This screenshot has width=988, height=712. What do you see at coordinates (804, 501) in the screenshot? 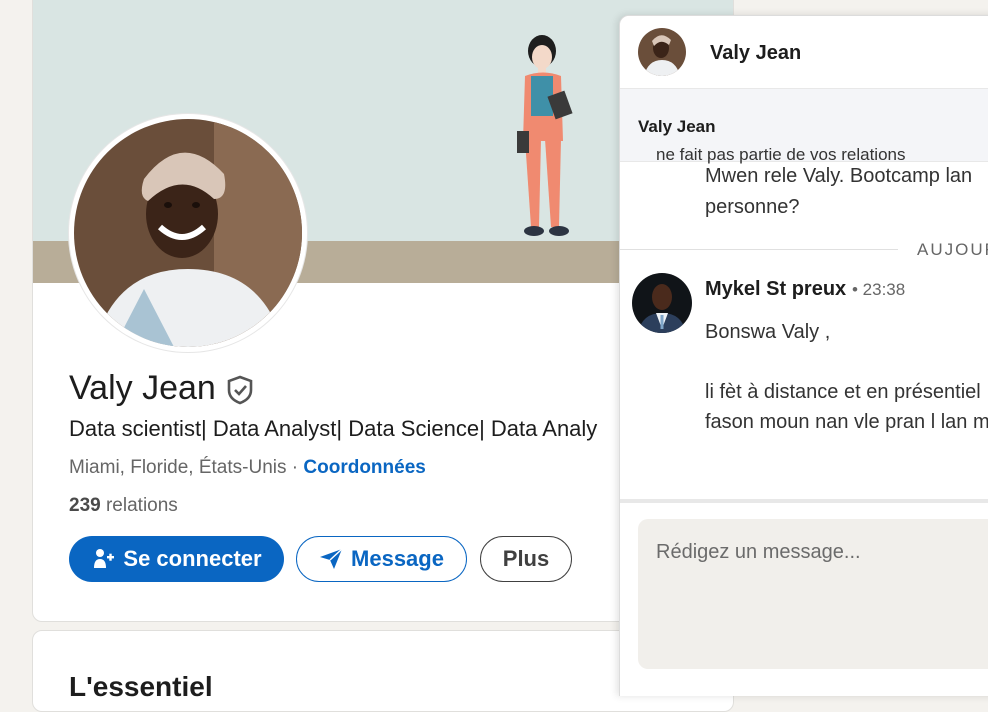
I see `composer-separator` at bounding box center [804, 501].